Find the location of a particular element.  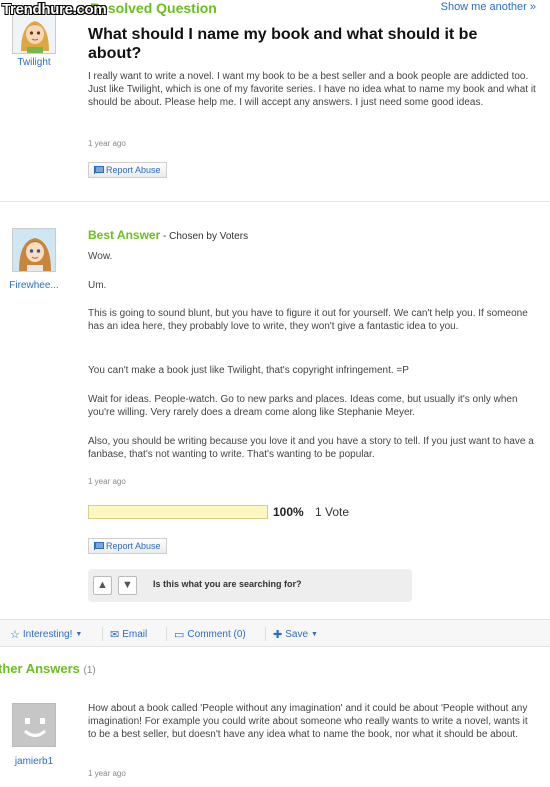

answerer-avatar is located at coordinates (34, 250).